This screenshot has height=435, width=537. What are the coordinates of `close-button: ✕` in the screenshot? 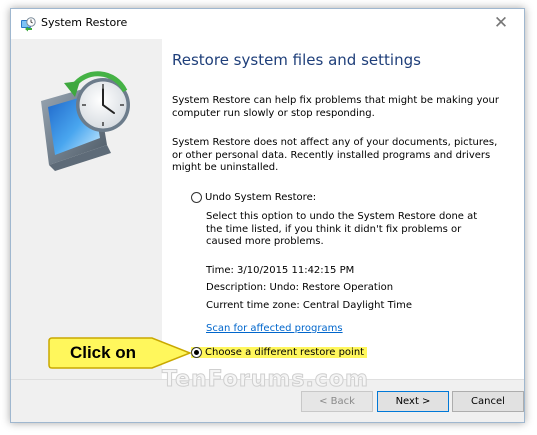 It's located at (501, 24).